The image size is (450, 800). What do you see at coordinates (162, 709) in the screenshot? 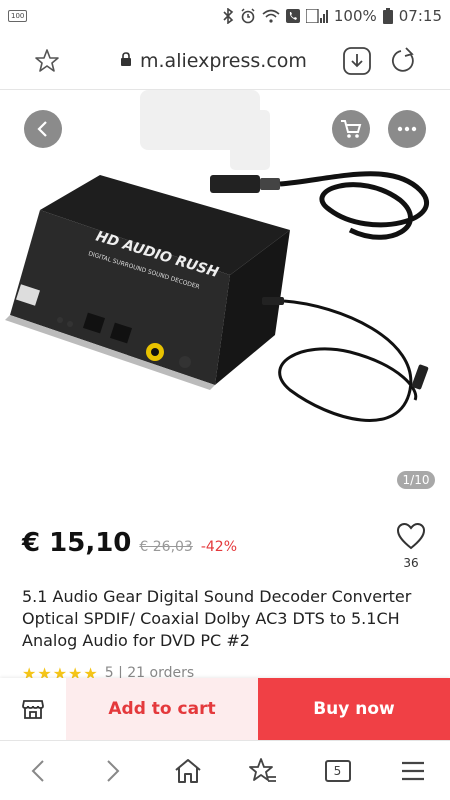
I see `add-to-cart-button: Add to cart` at bounding box center [162, 709].